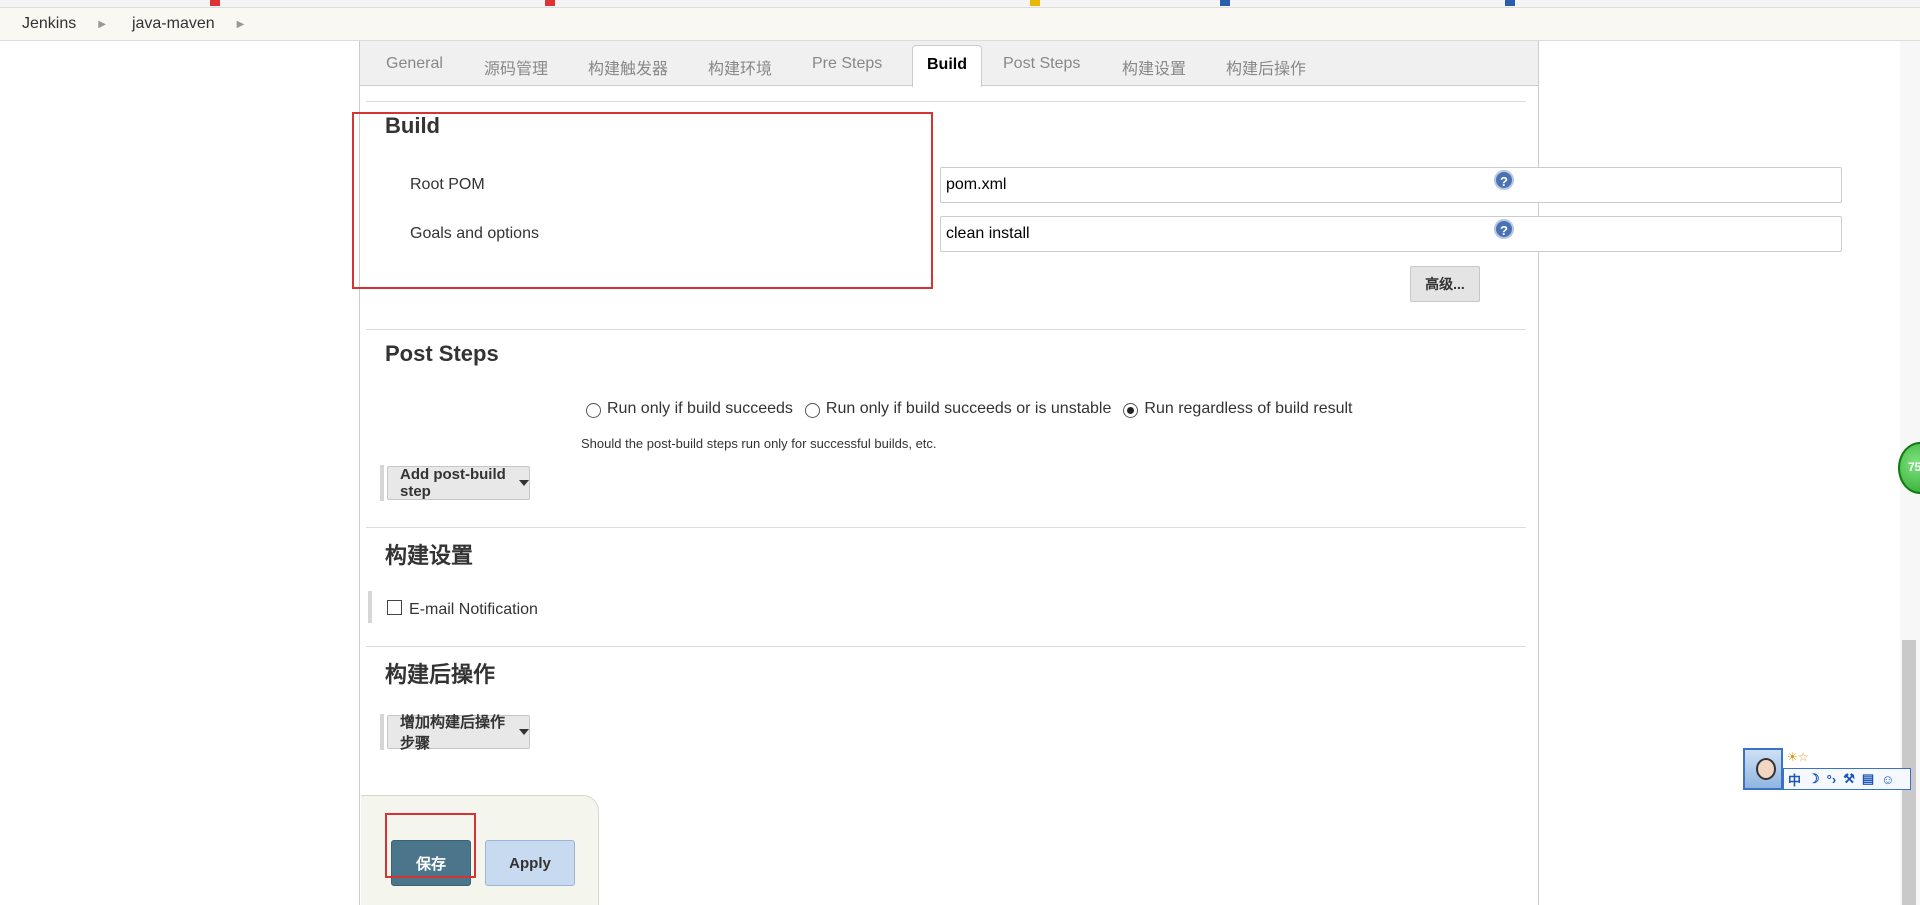  Describe the element at coordinates (847, 64) in the screenshot. I see `tab-pre-steps: Pre Steps` at that location.